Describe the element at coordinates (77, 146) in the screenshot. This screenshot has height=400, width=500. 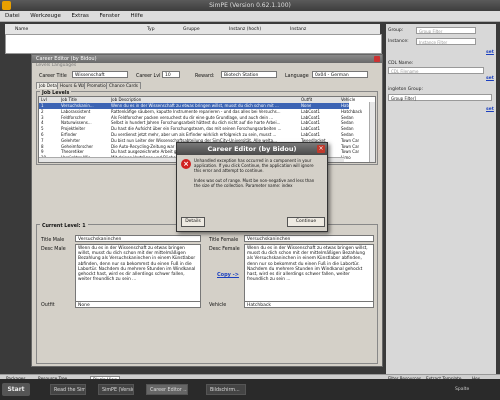
I see `job-cell-title: Geheimforscher` at that location.